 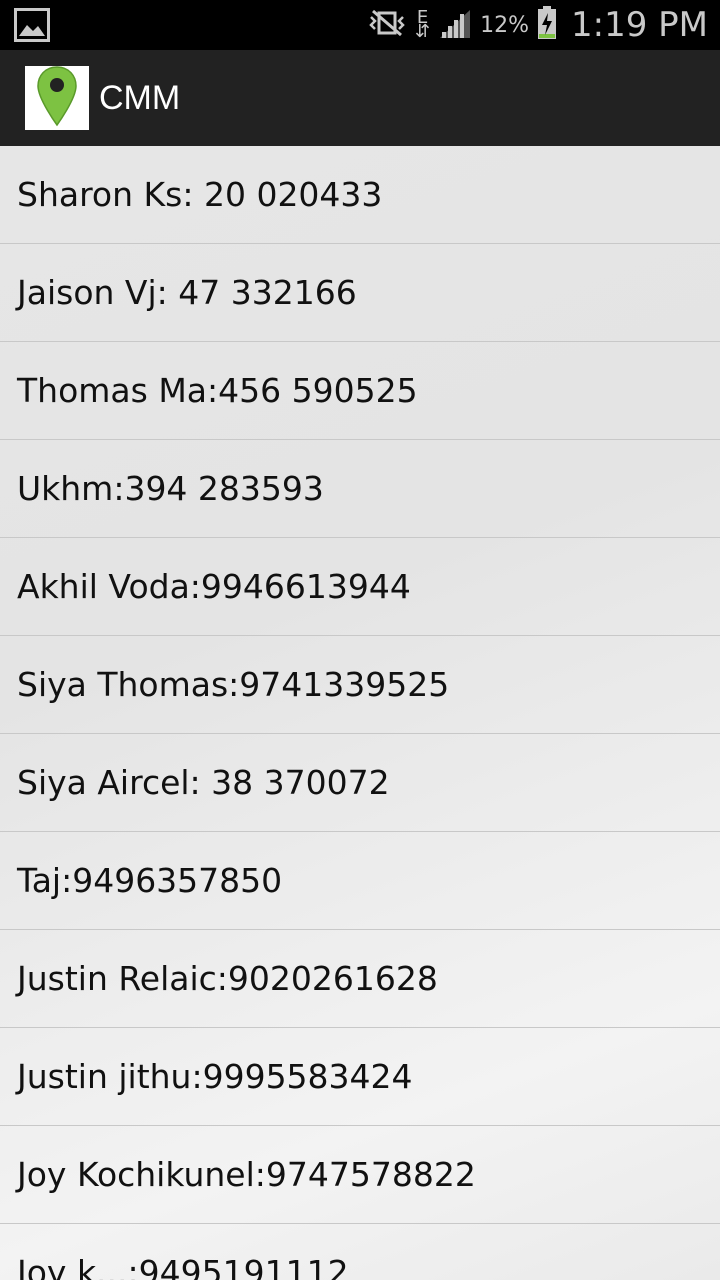 I want to click on list-item: Justin jithu:9995583424, so click(x=360, y=1077).